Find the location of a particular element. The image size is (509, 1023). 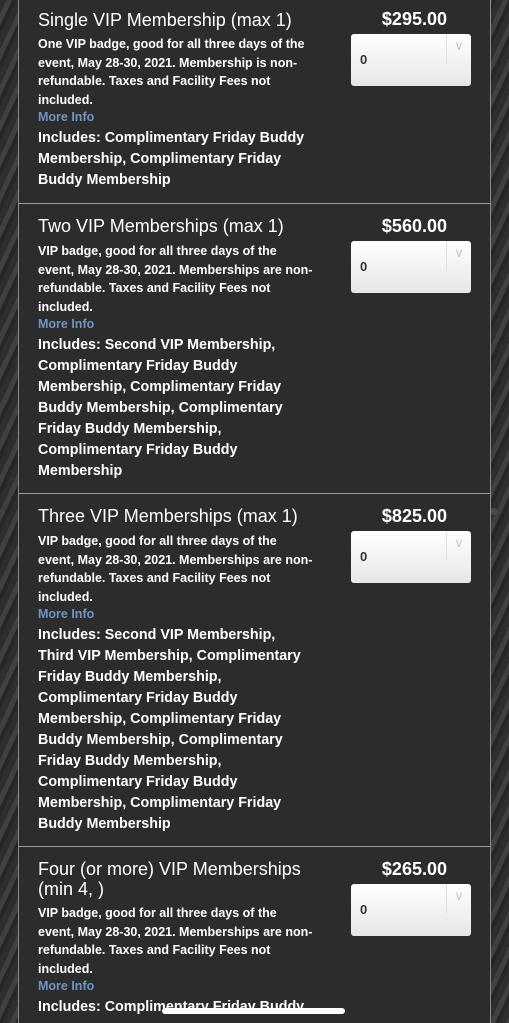

ticket-name: Four (or more) VIP Memberships (min 4, ) is located at coordinates (169, 879).